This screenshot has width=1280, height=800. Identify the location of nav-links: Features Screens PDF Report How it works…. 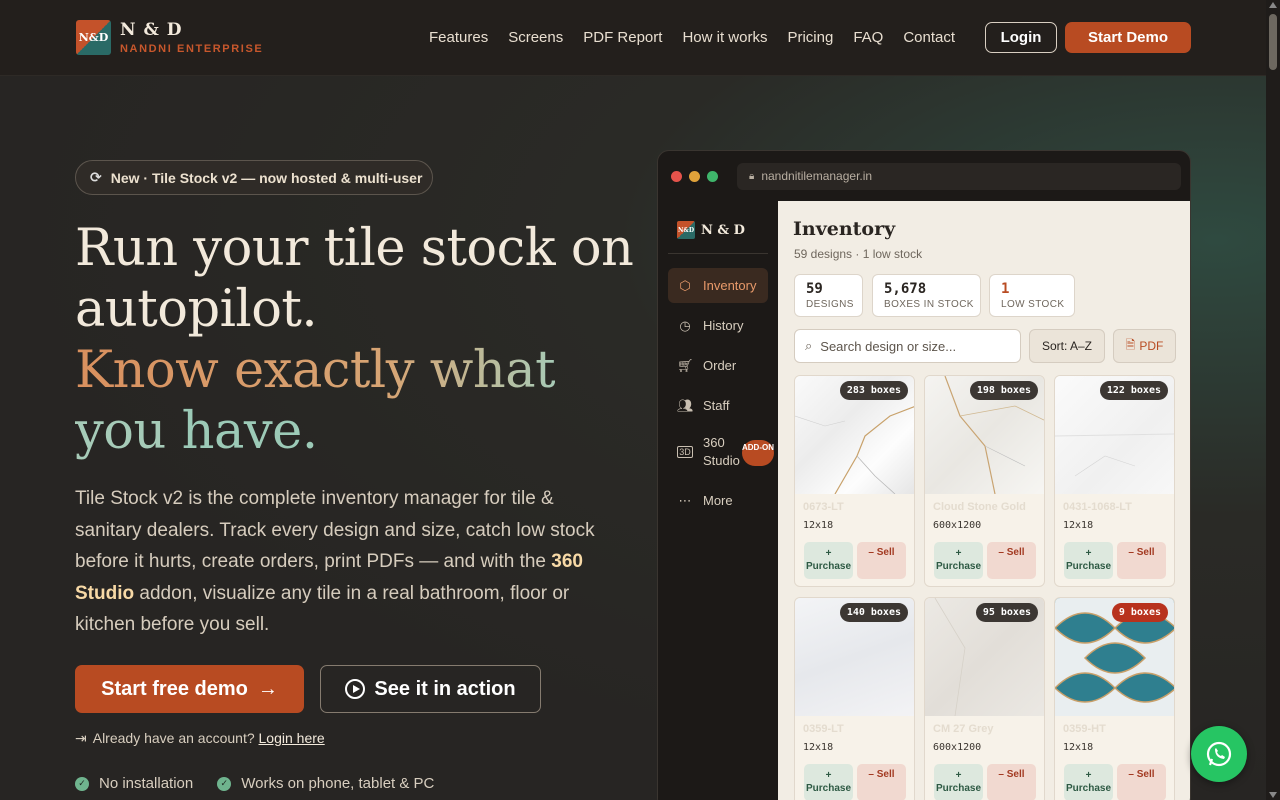
(702, 37).